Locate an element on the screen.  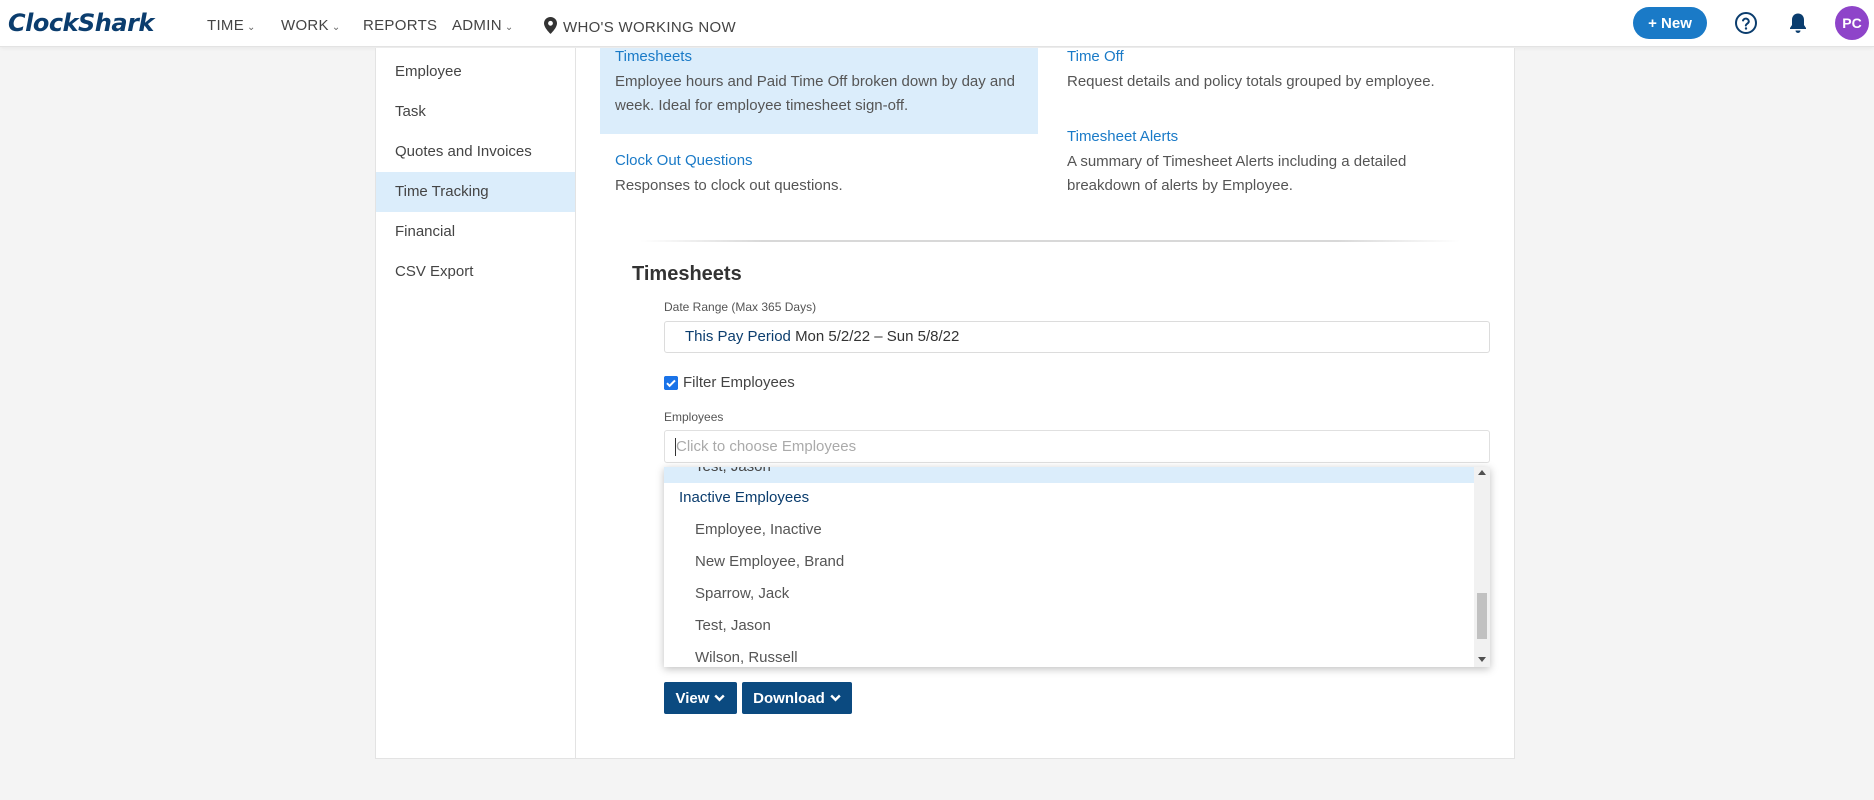
nav-admin: ADMIN ⌄ is located at coordinates (483, 25).